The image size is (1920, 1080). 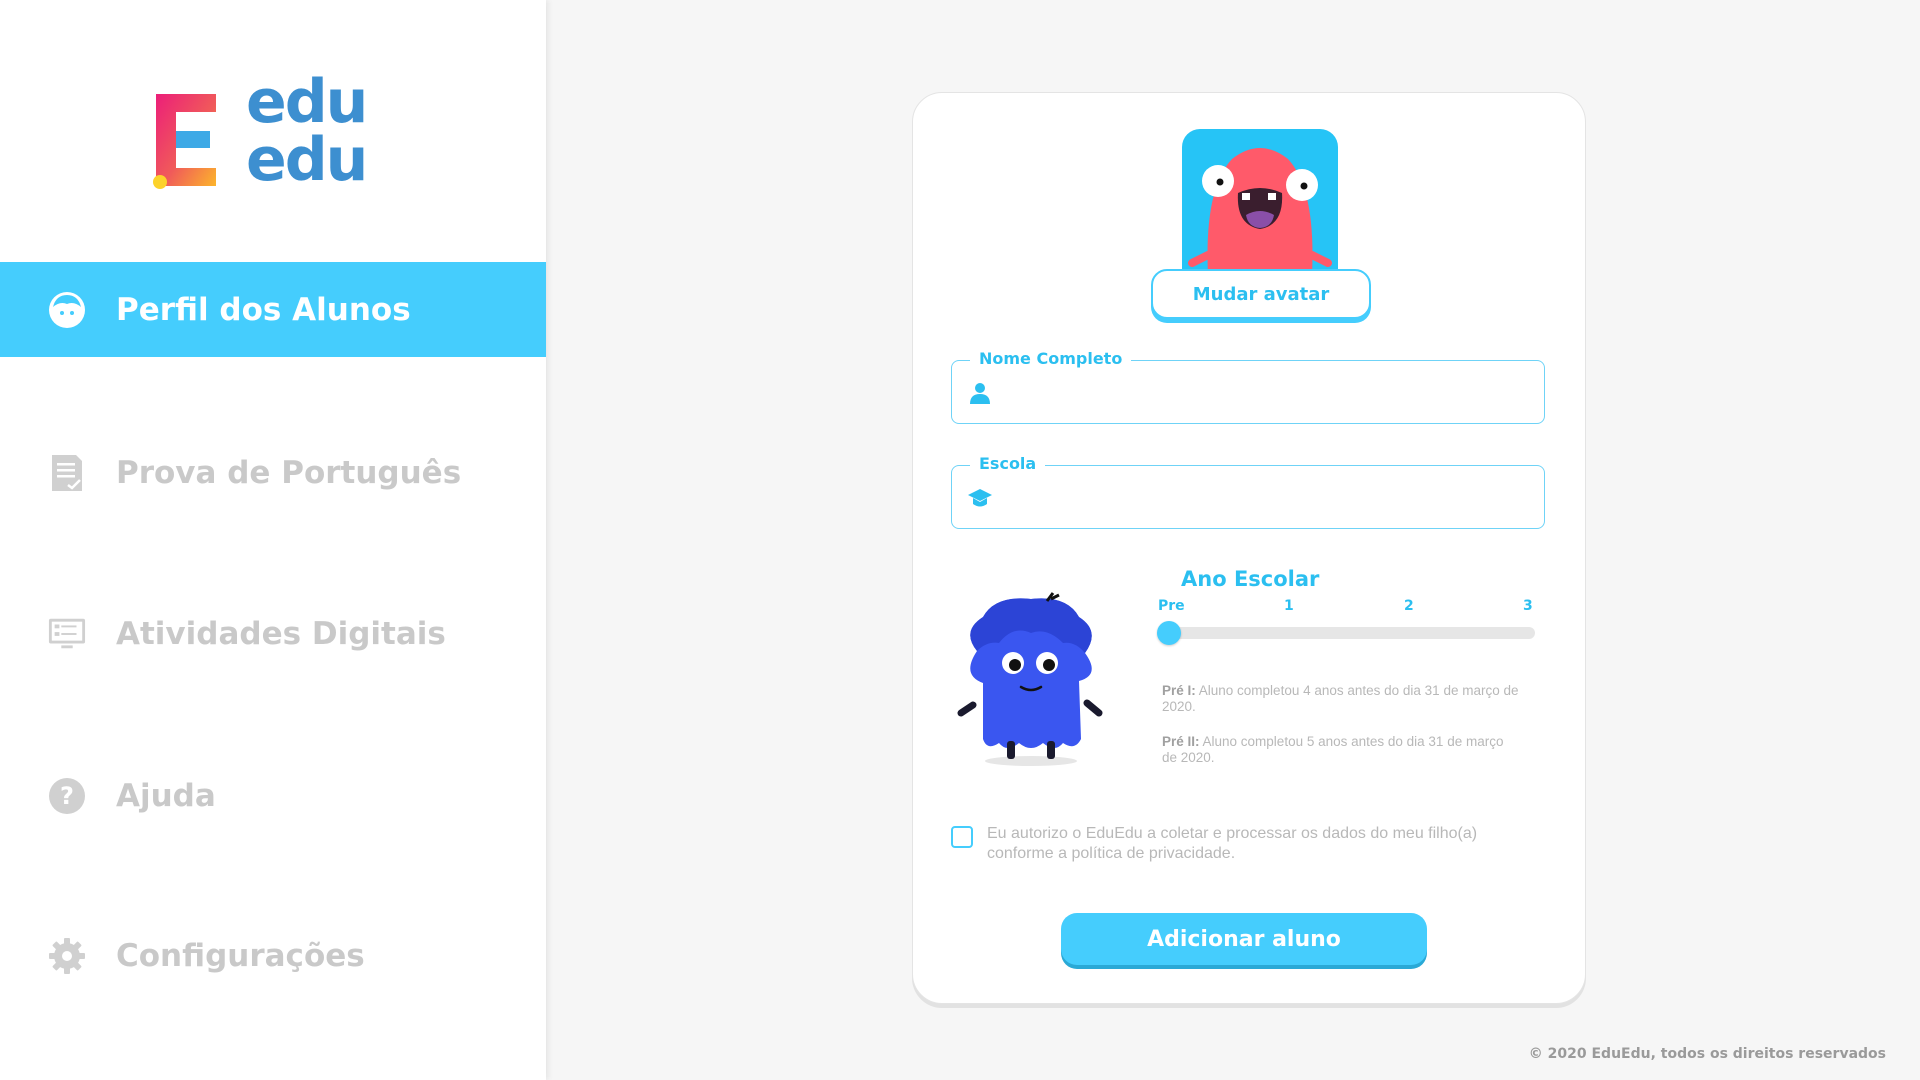 I want to click on gear-icon, so click(x=67, y=956).